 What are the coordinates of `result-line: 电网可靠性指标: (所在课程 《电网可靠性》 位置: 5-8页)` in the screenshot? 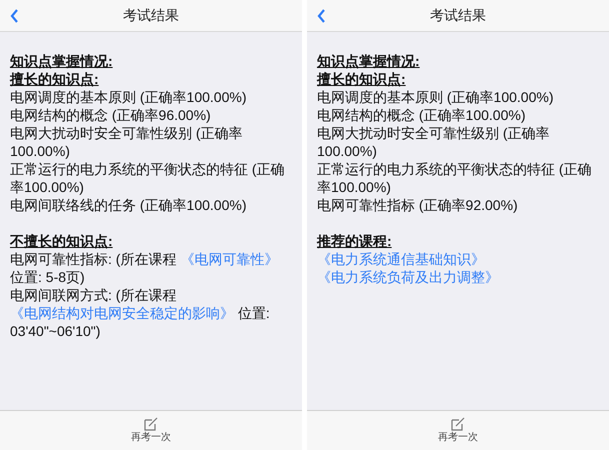 It's located at (145, 268).